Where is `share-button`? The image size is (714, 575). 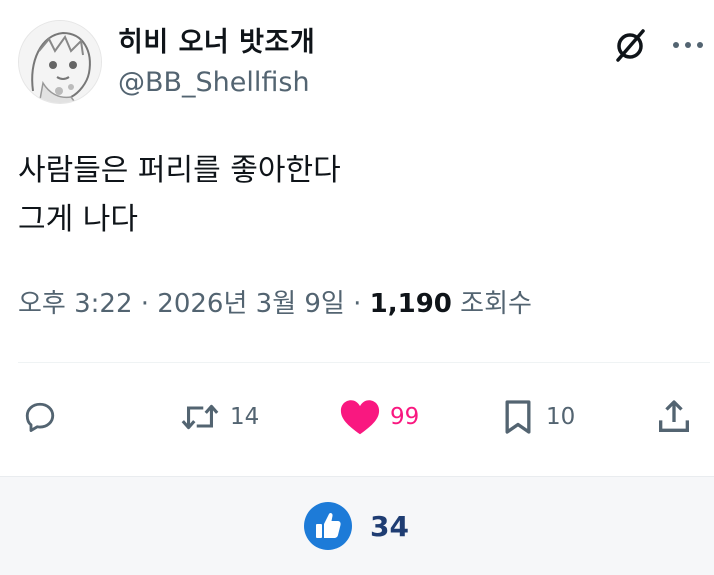
share-button is located at coordinates (674, 417).